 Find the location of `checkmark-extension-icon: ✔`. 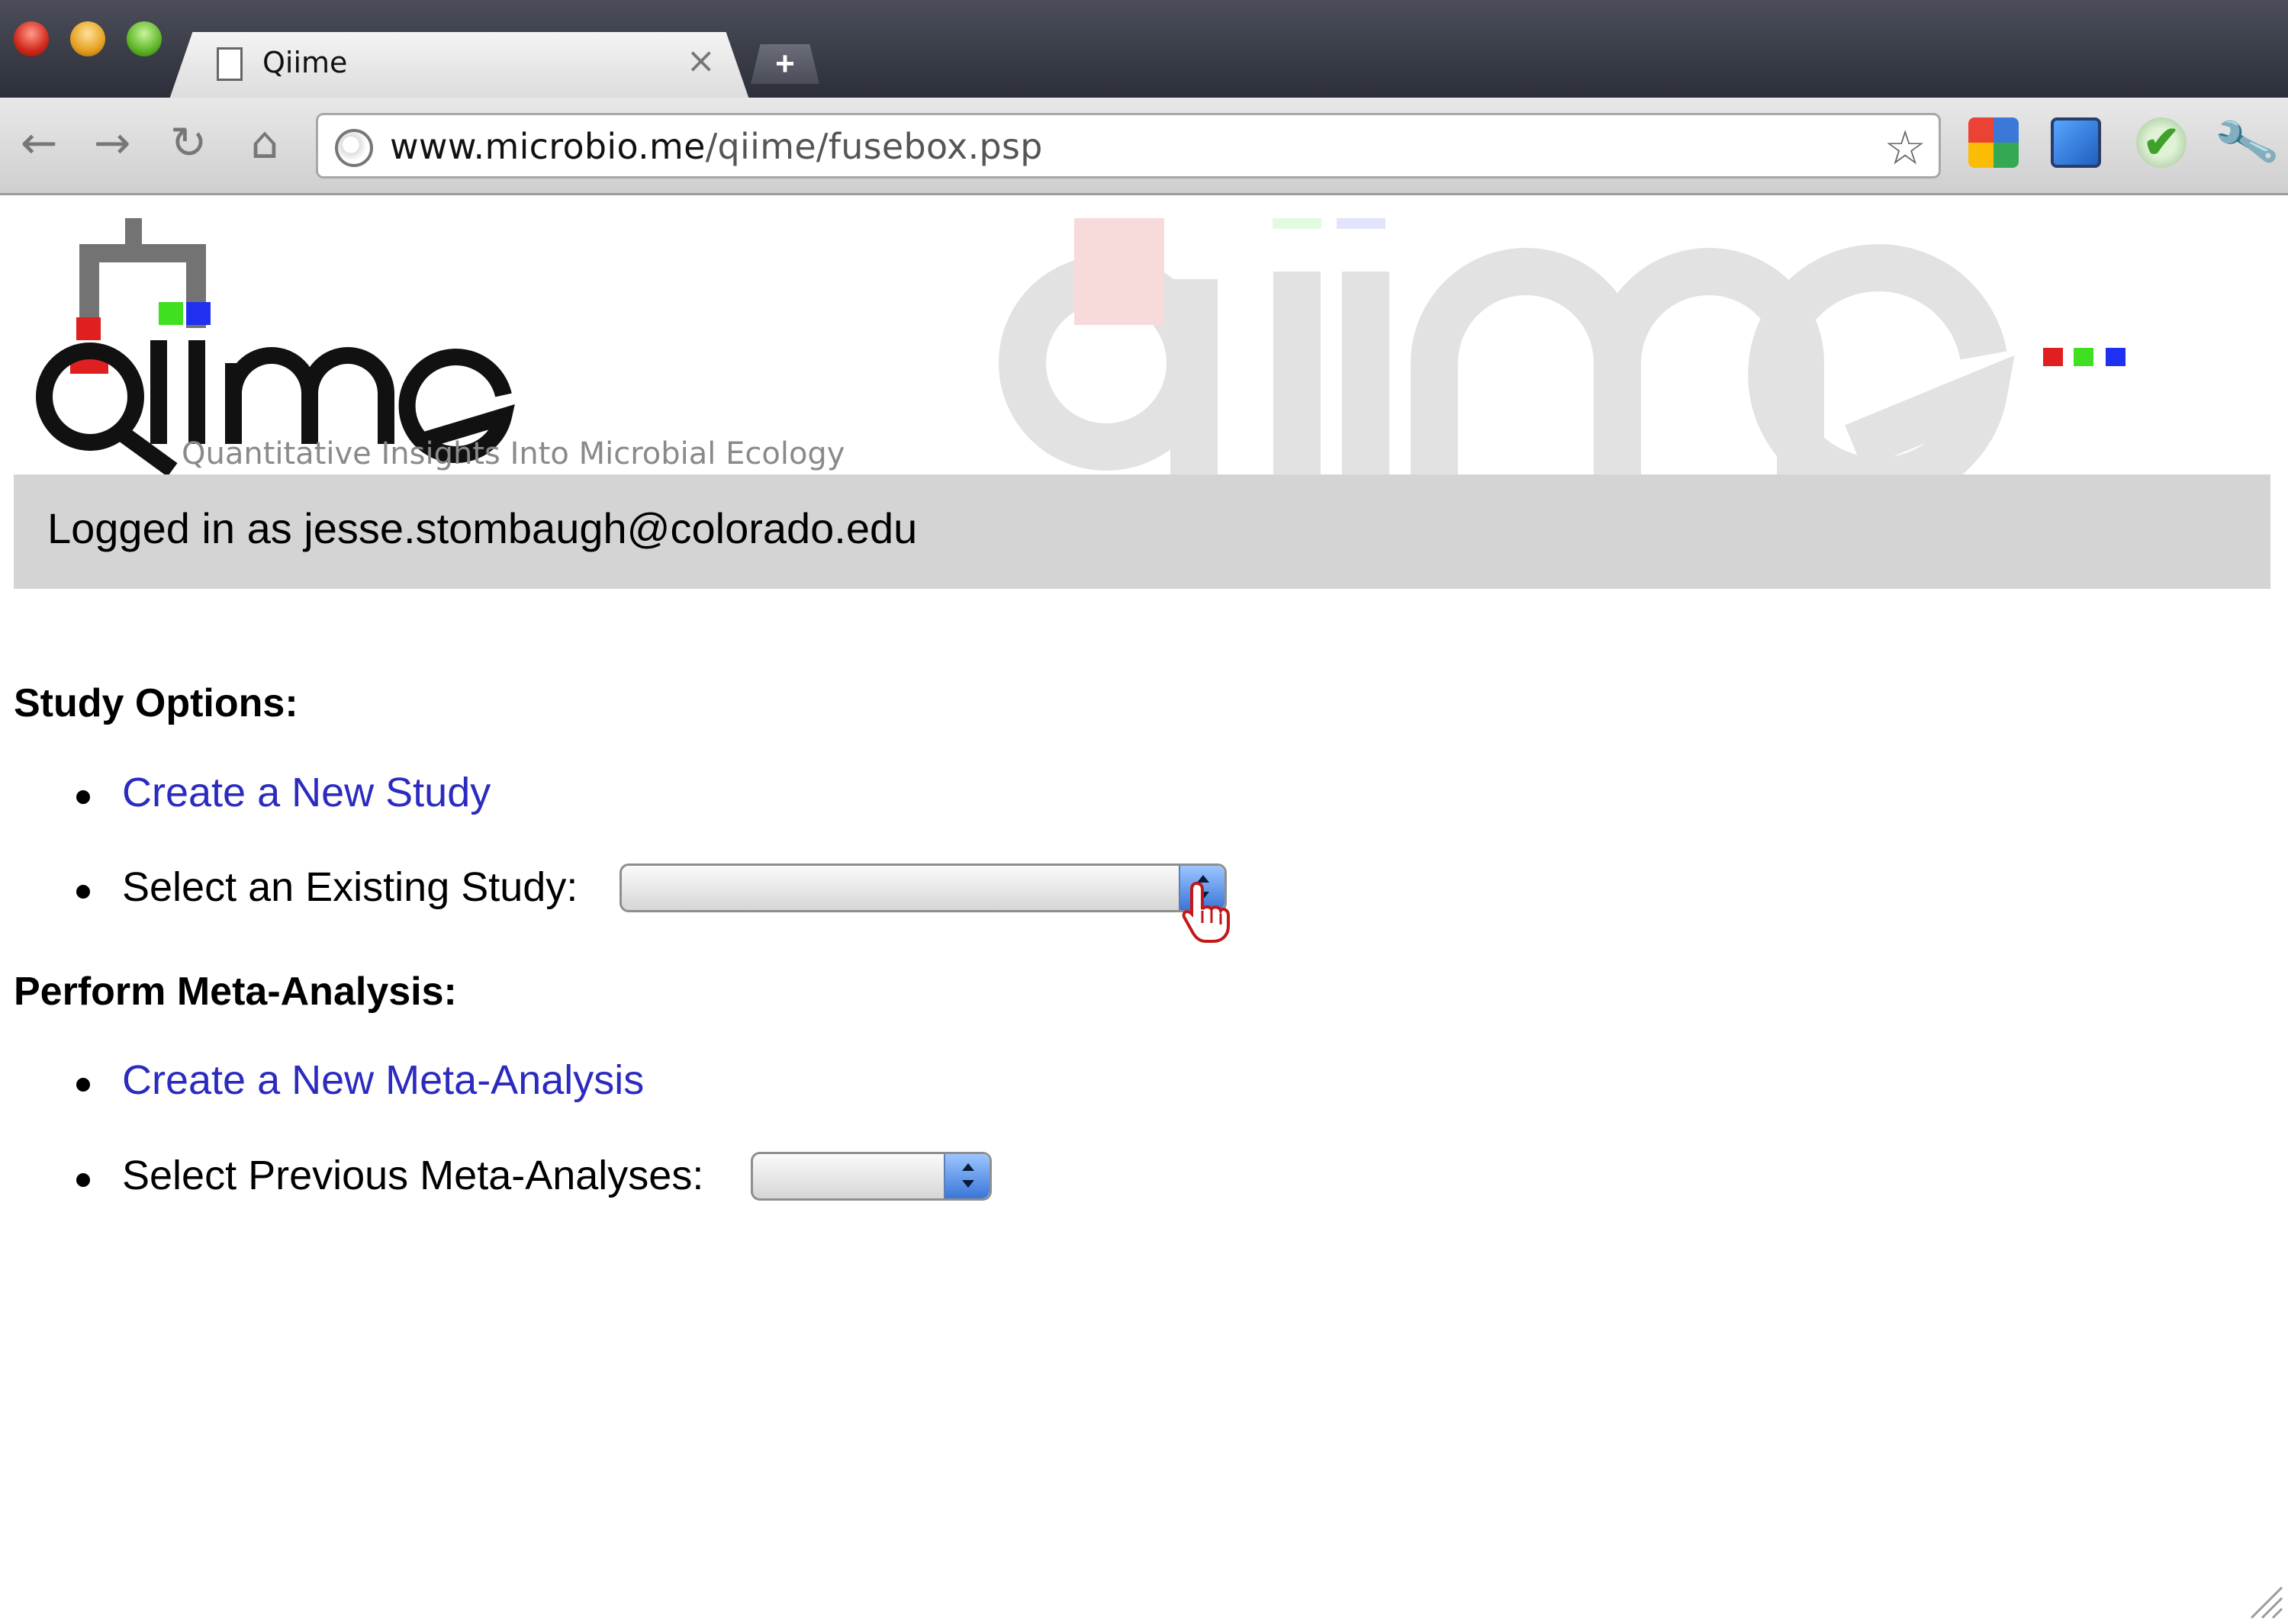

checkmark-extension-icon: ✔ is located at coordinates (2161, 142).